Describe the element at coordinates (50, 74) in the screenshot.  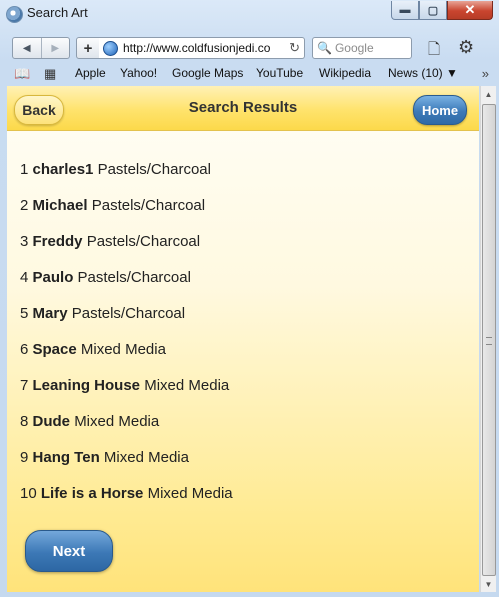
I see `grid-icon: ▦` at that location.